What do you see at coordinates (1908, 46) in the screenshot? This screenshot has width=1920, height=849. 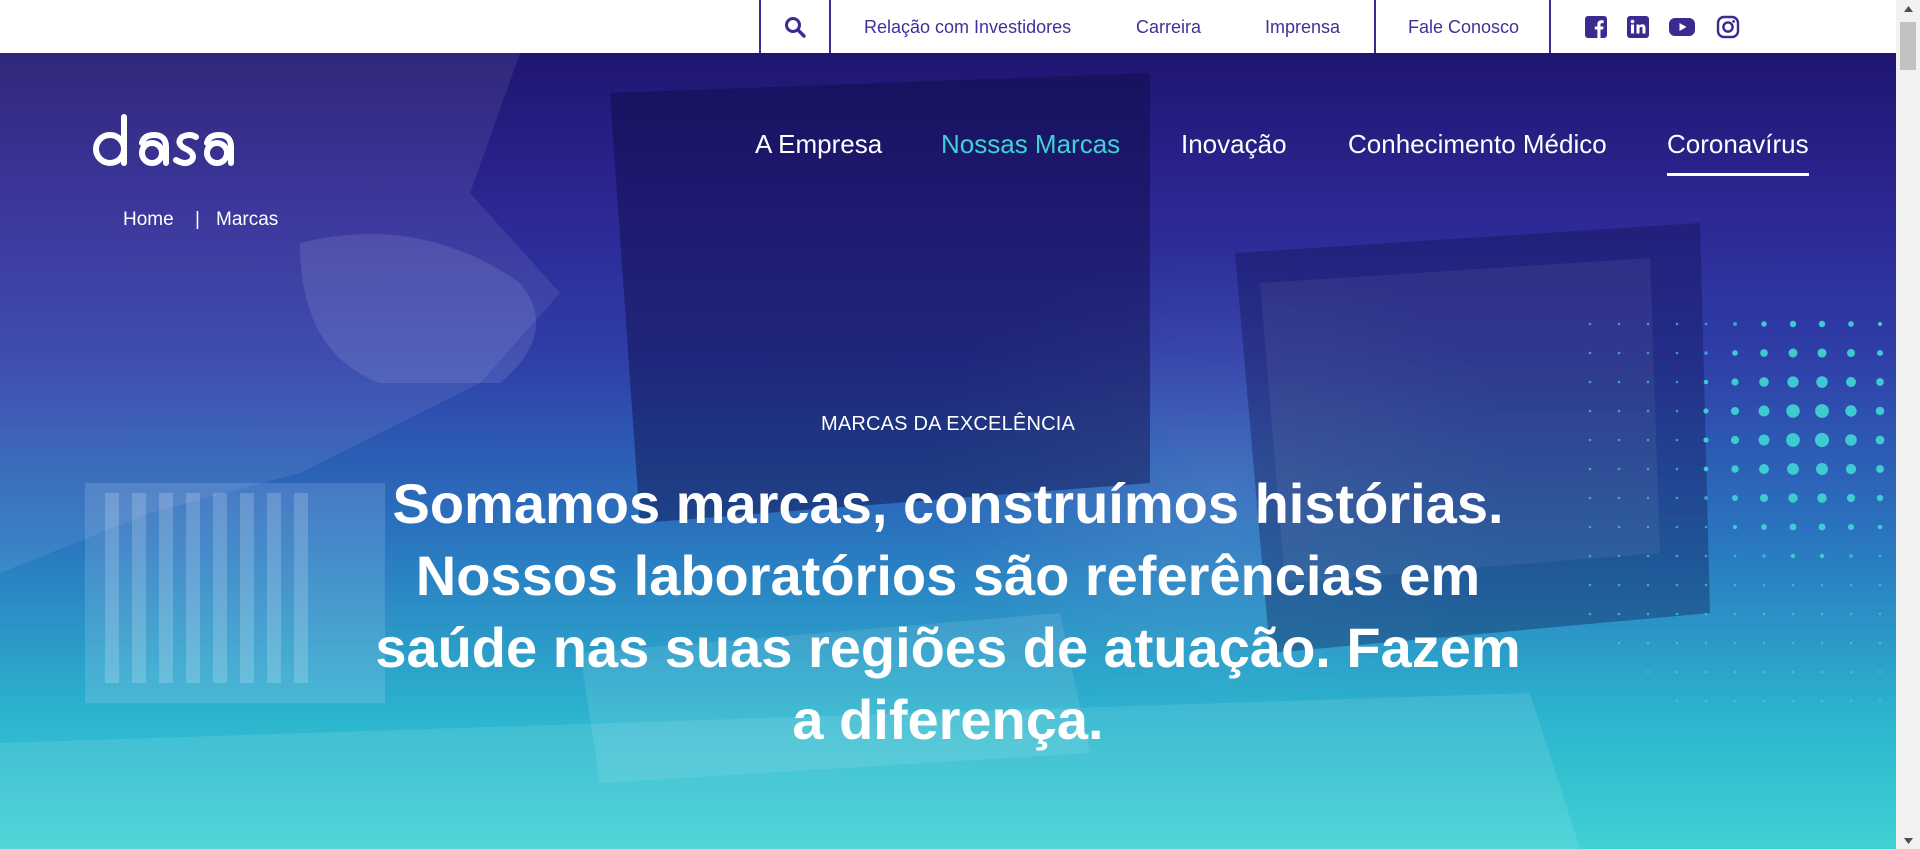 I see `scrollbar-thumb` at bounding box center [1908, 46].